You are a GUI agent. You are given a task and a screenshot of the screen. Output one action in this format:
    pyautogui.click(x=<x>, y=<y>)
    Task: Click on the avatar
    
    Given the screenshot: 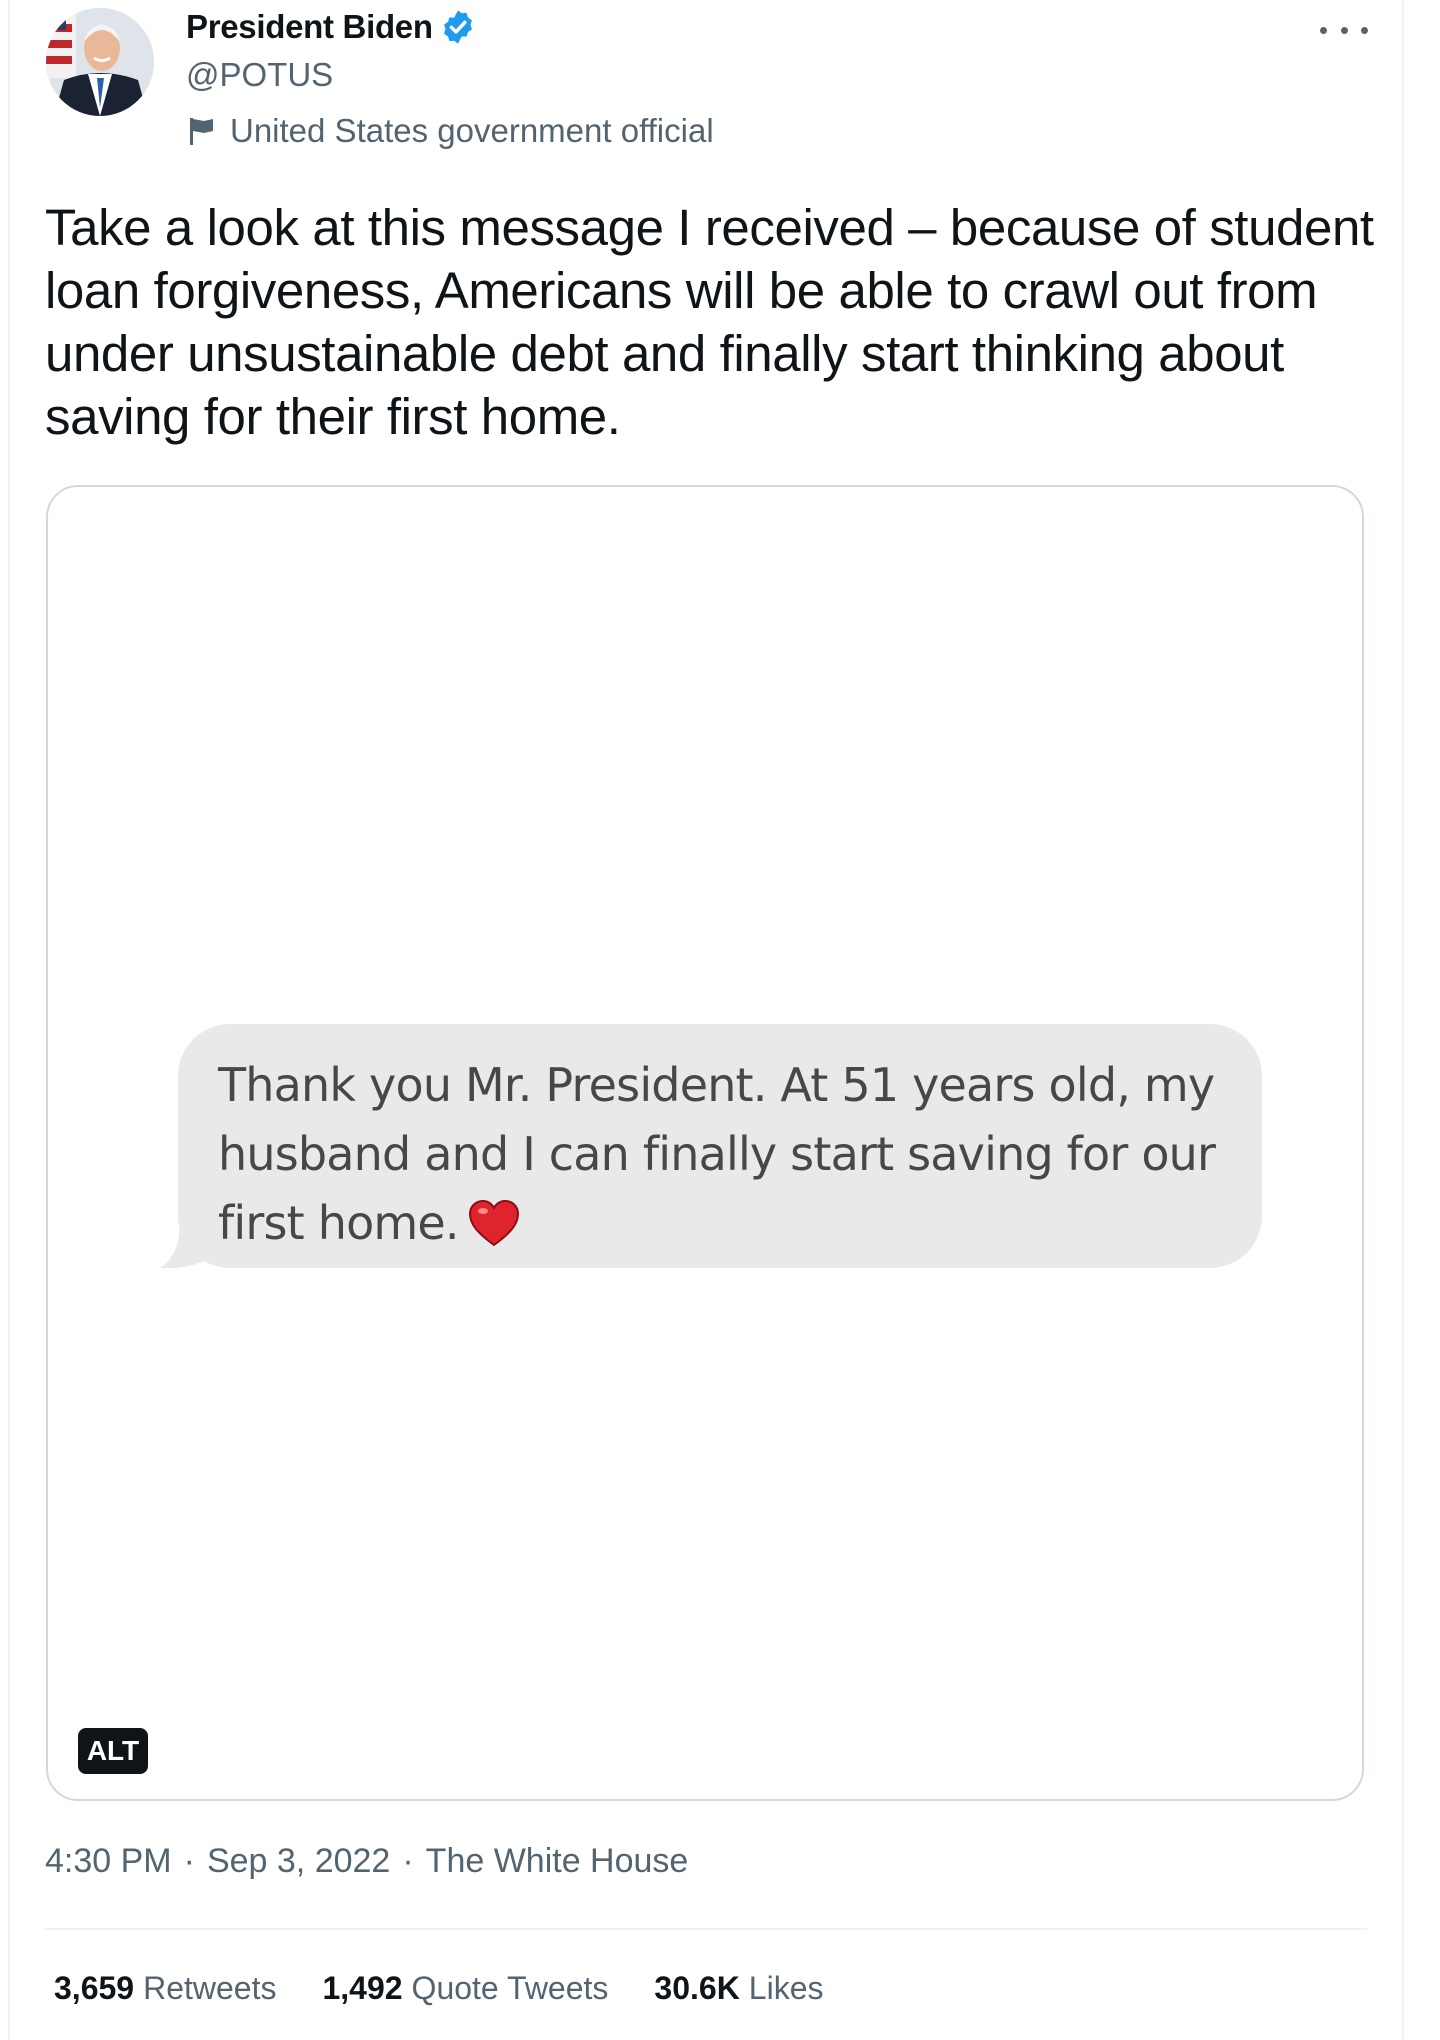 What is the action you would take?
    pyautogui.click(x=100, y=62)
    